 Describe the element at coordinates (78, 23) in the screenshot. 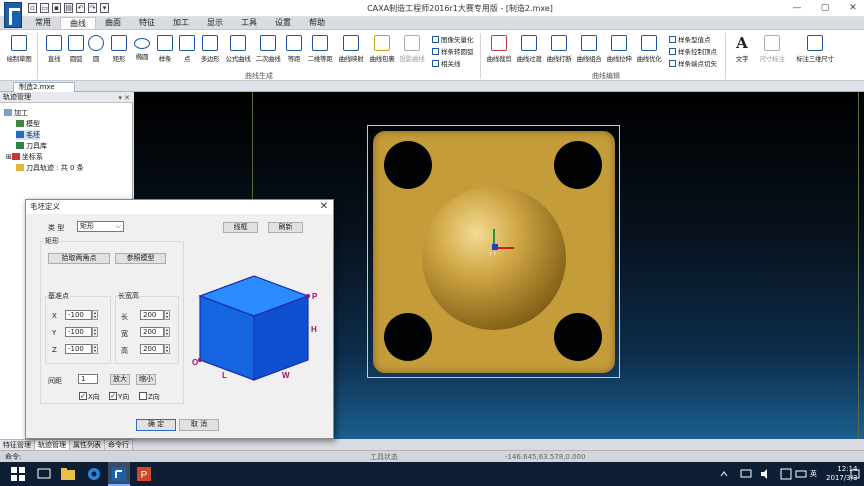

I see `menu-tab-curve: 曲线` at that location.